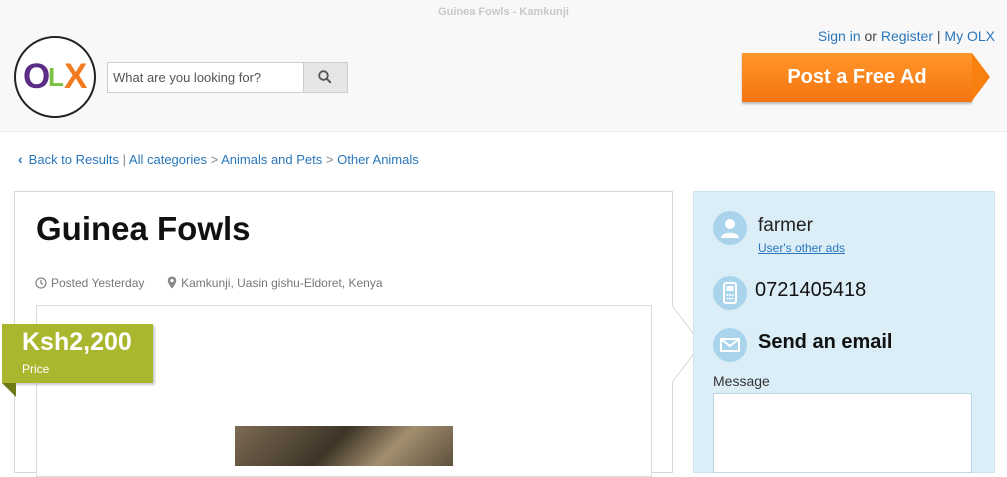 The width and height of the screenshot is (1007, 477). What do you see at coordinates (36, 369) in the screenshot?
I see `price-label: Price` at bounding box center [36, 369].